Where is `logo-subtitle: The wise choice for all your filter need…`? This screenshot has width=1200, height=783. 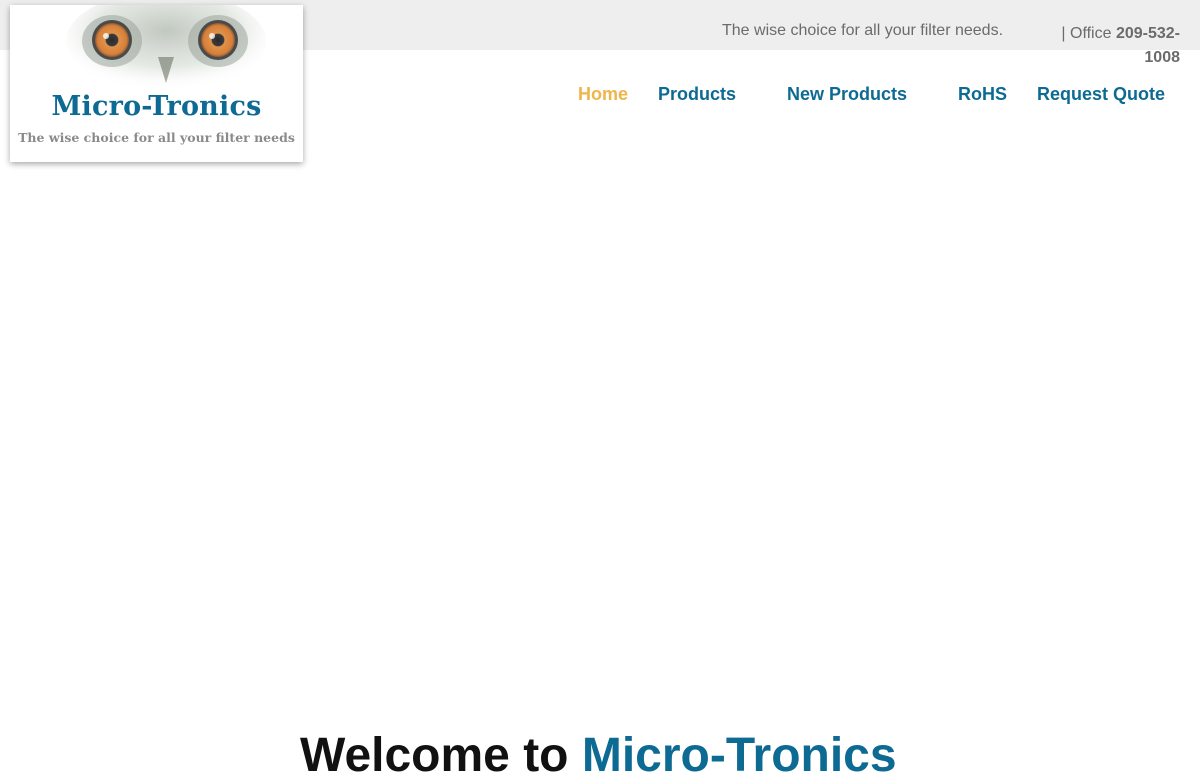
logo-subtitle: The wise choice for all your filter need… is located at coordinates (156, 137).